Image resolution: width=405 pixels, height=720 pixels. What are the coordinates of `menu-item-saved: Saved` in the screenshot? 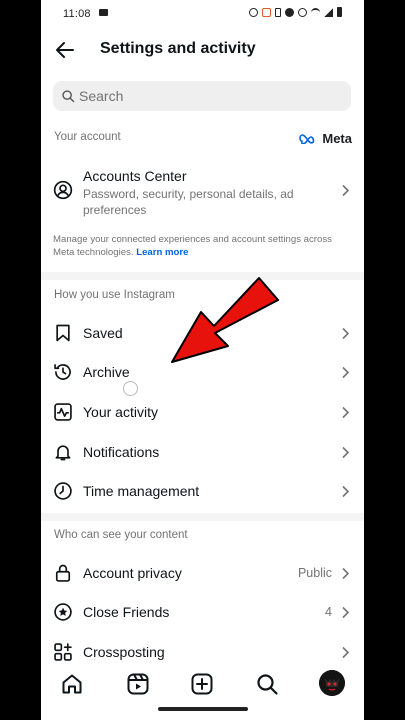 It's located at (202, 333).